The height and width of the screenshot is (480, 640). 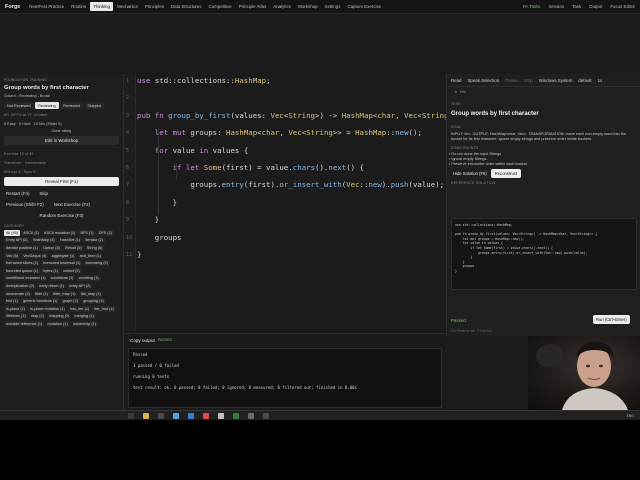 What do you see at coordinates (70, 240) in the screenshot?
I see `category-tag: HashSet (1)` at bounding box center [70, 240].